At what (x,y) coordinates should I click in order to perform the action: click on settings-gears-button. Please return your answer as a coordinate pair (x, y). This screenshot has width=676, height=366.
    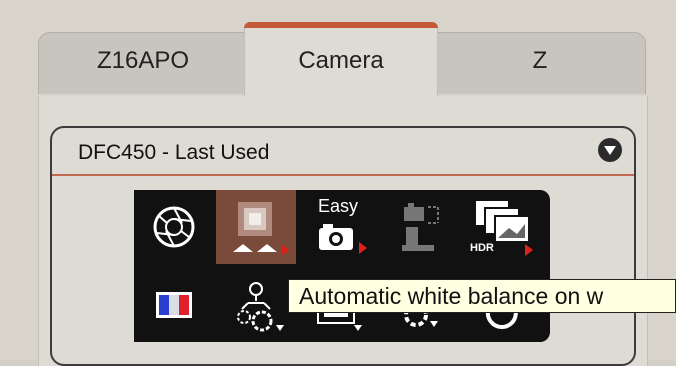
    Looking at the image, I should click on (256, 305).